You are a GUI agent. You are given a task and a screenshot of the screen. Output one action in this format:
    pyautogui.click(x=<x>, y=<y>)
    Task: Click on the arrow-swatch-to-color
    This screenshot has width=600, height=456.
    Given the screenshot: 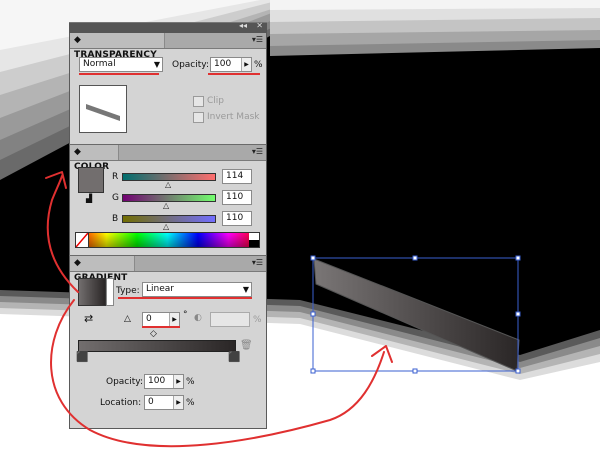 What is the action you would take?
    pyautogui.click(x=62, y=234)
    